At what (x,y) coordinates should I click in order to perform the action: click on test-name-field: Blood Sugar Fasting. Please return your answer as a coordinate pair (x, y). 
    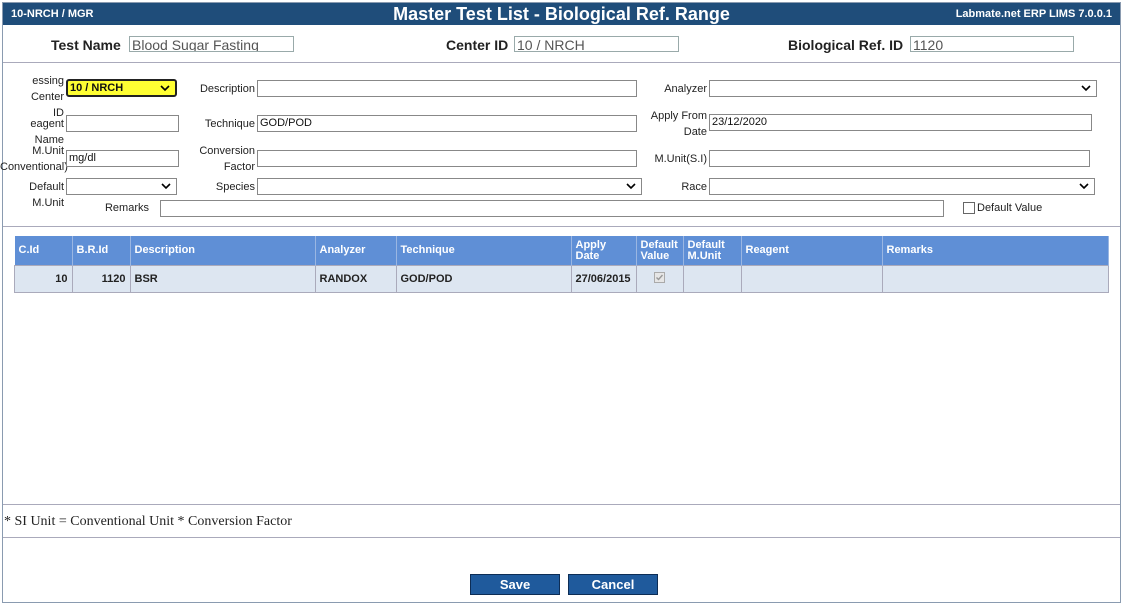
    Looking at the image, I should click on (211, 44).